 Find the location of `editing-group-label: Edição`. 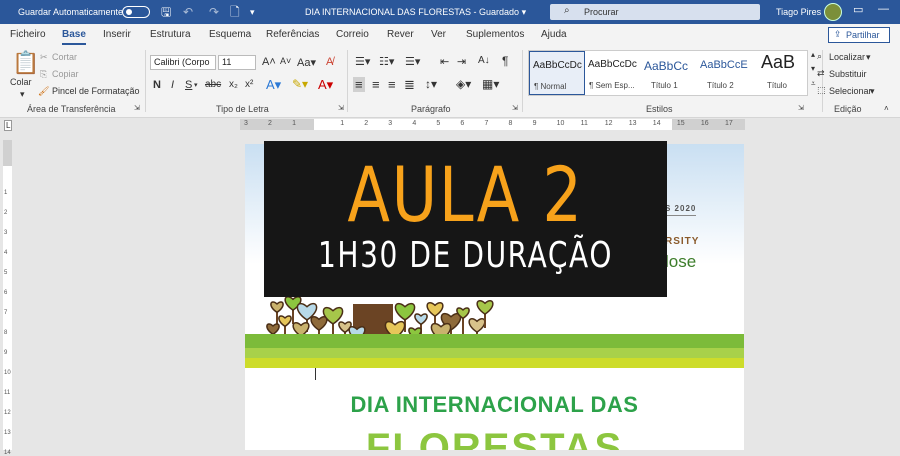

editing-group-label: Edição is located at coordinates (848, 109).